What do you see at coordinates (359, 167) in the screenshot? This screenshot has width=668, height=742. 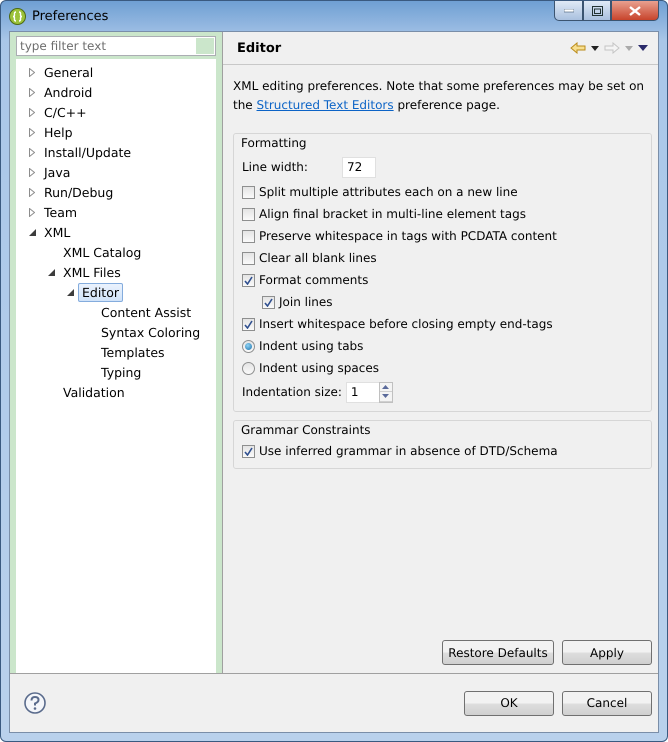 I see `line-width-field: 72` at bounding box center [359, 167].